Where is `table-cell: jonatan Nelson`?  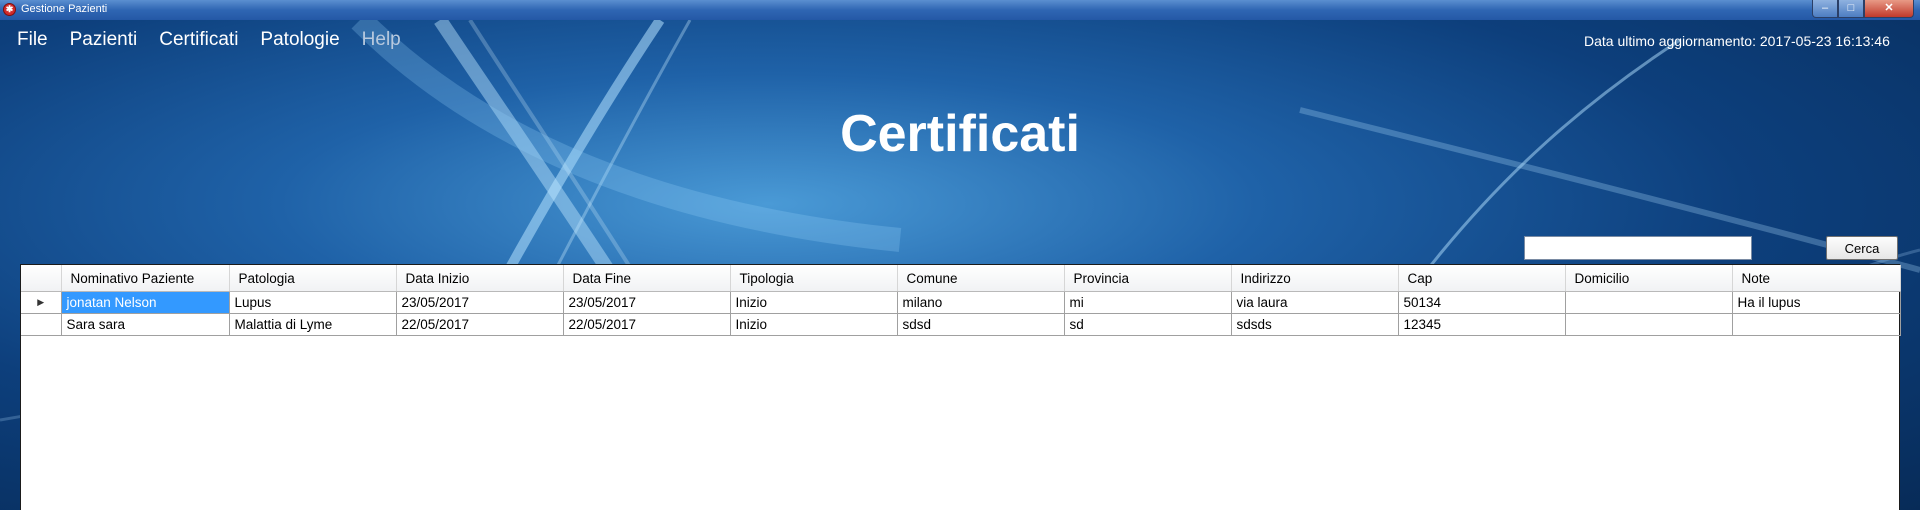 table-cell: jonatan Nelson is located at coordinates (145, 302).